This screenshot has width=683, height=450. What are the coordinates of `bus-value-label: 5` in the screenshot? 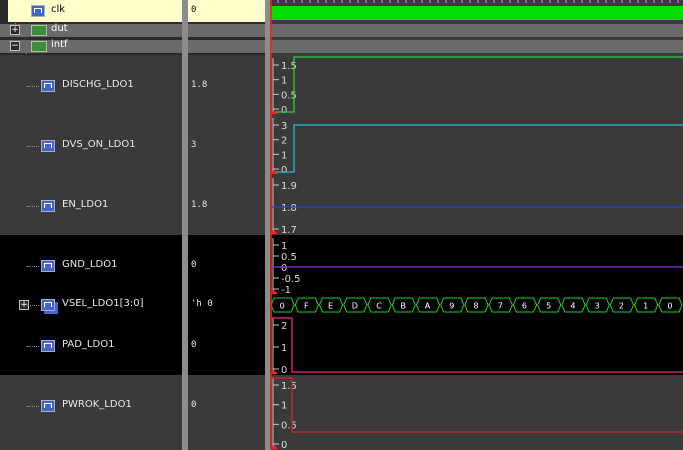 It's located at (548, 306).